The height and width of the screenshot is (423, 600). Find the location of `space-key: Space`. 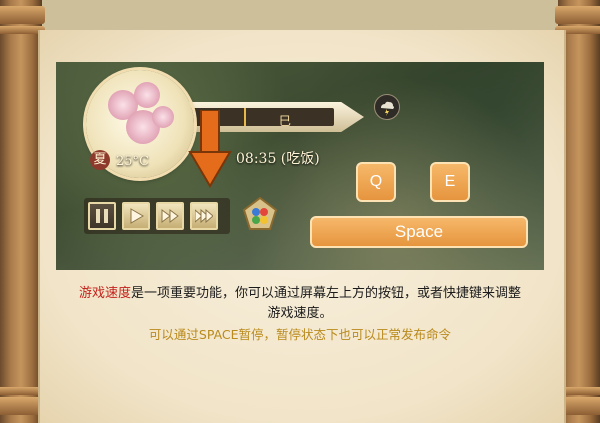

space-key: Space is located at coordinates (419, 232).